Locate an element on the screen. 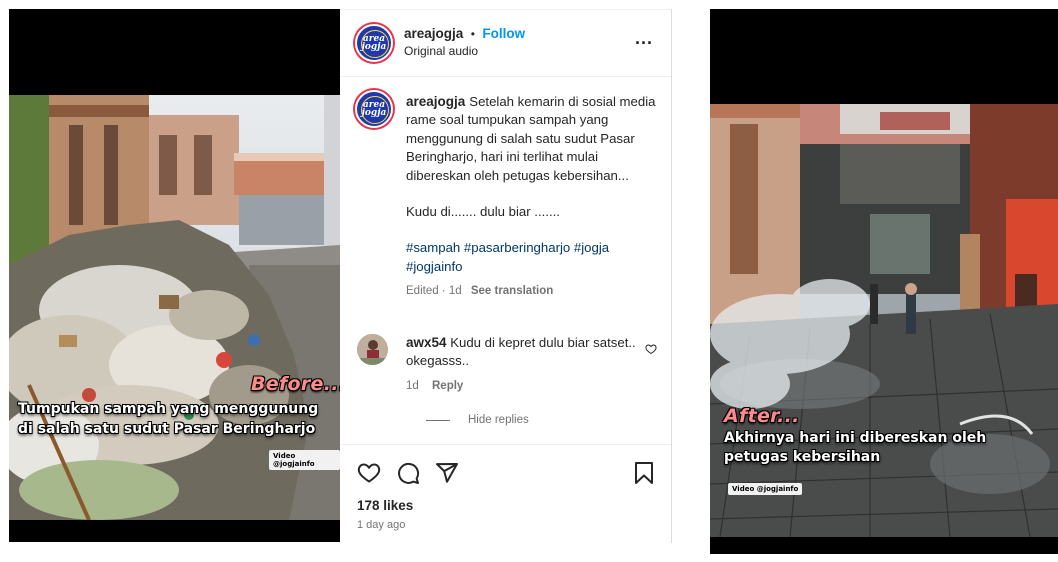 The image size is (1058, 562). before-caption-line-2: di salah satu sudut Pasar Beringharjo is located at coordinates (167, 429).